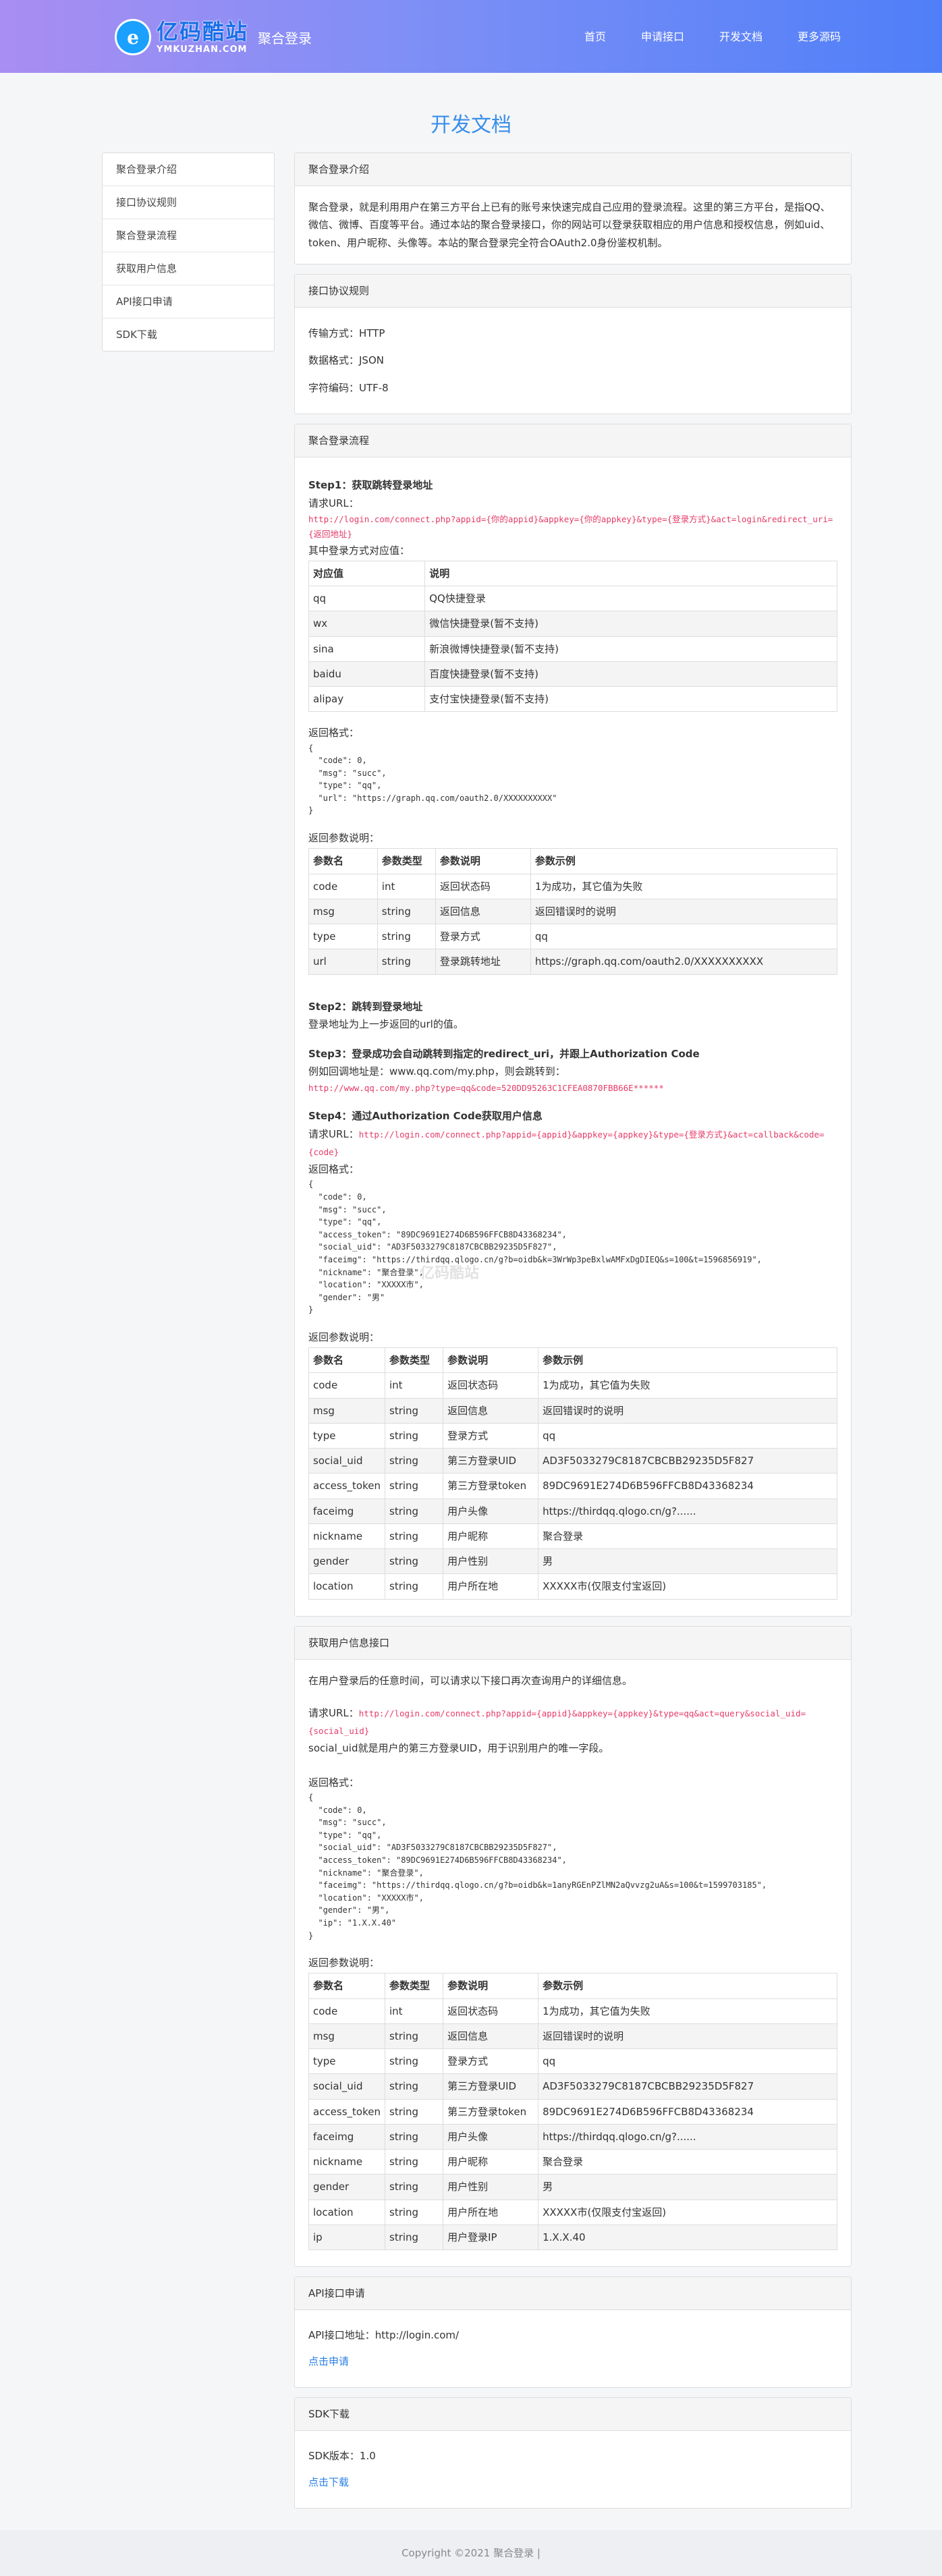 The height and width of the screenshot is (2576, 942). I want to click on table-header: 对应值 说明, so click(572, 573).